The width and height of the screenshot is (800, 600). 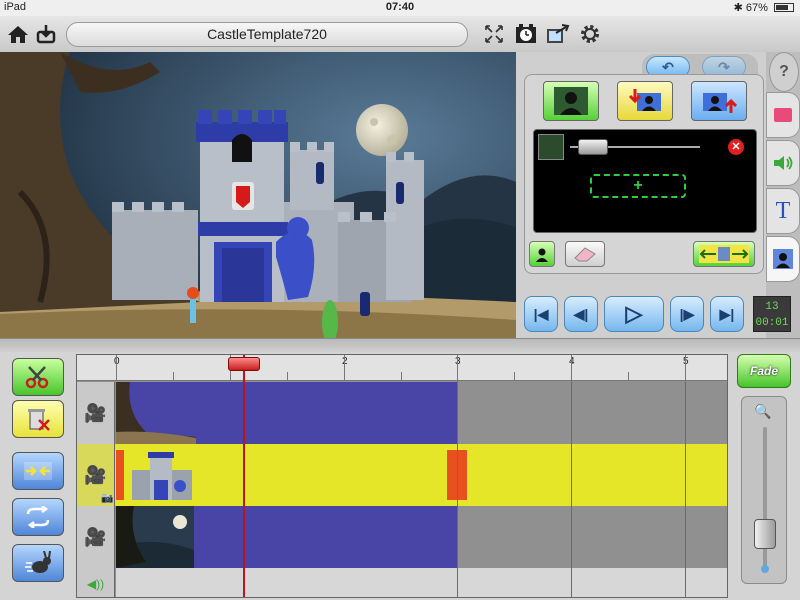 I want to click on fit-width-button, so click(x=724, y=254).